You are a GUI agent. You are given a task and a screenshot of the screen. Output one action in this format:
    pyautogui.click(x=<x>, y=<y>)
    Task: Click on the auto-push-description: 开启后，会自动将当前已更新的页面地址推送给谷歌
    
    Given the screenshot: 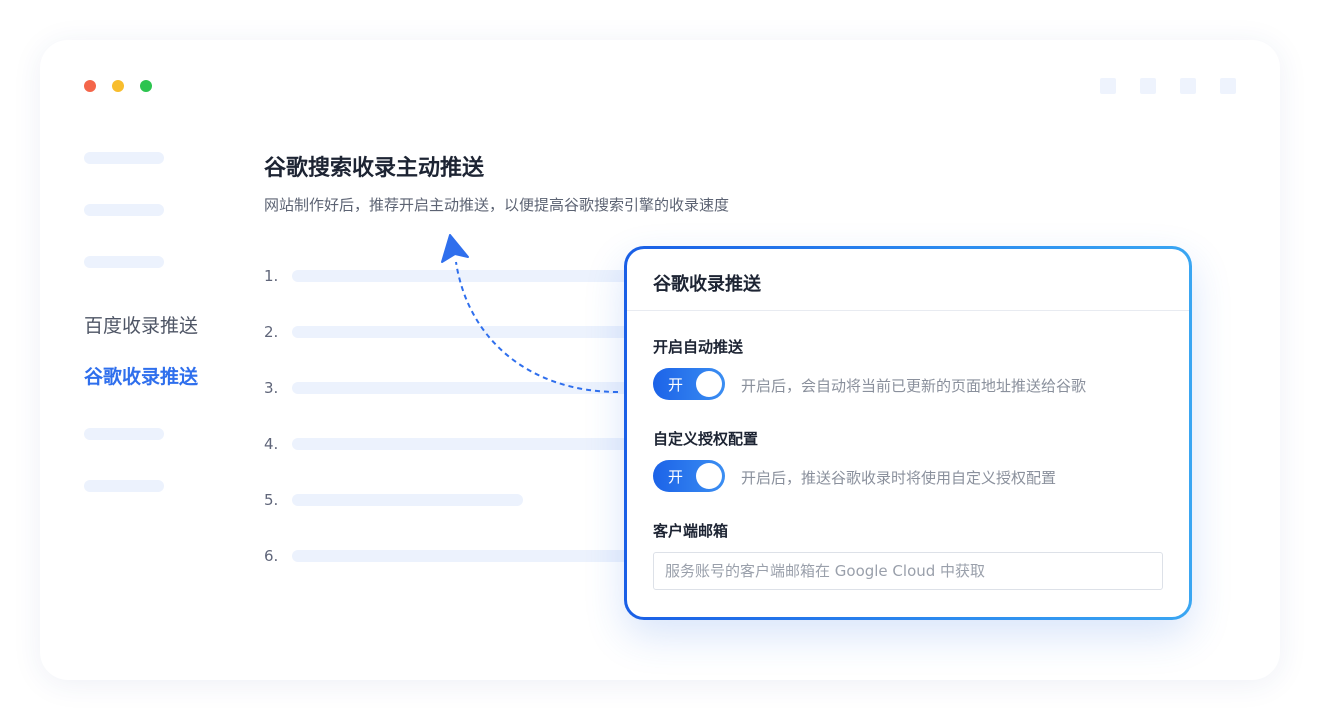 What is the action you would take?
    pyautogui.click(x=914, y=386)
    